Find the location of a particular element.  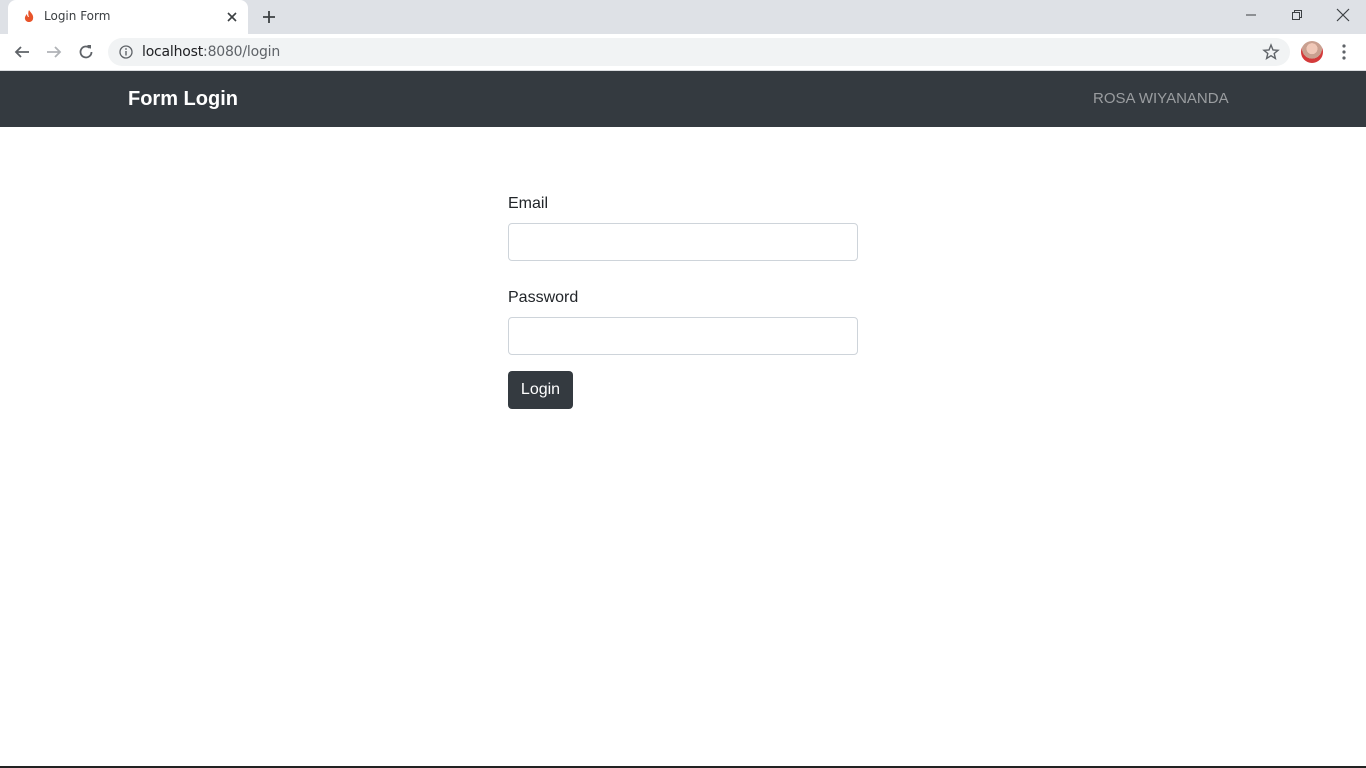

reload-icon is located at coordinates (86, 52).